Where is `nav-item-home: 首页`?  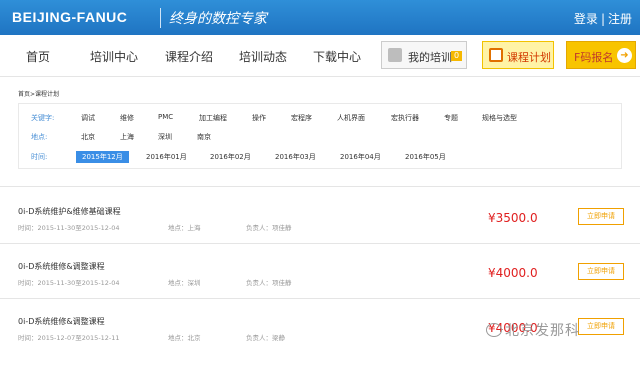
nav-item-home: 首页 is located at coordinates (38, 56).